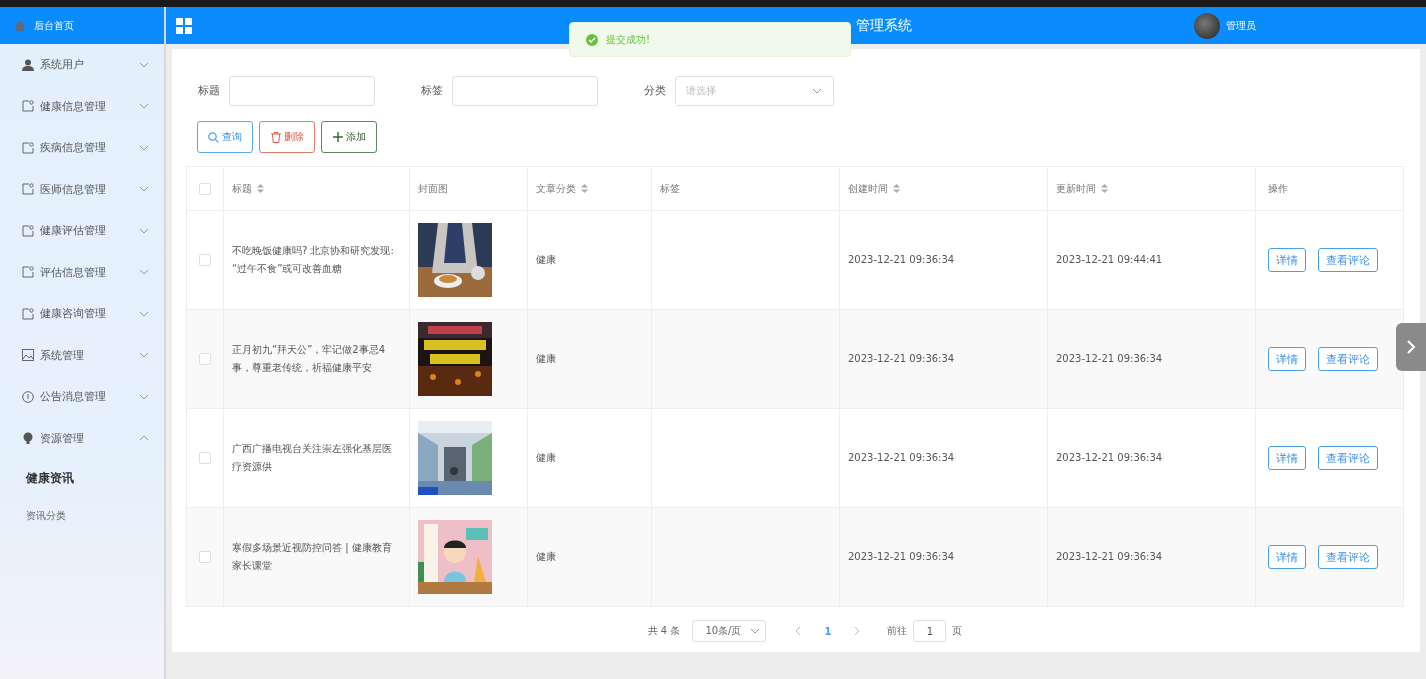 The width and height of the screenshot is (1426, 679). Describe the element at coordinates (82, 516) in the screenshot. I see `submenu-item: 资讯分类` at that location.